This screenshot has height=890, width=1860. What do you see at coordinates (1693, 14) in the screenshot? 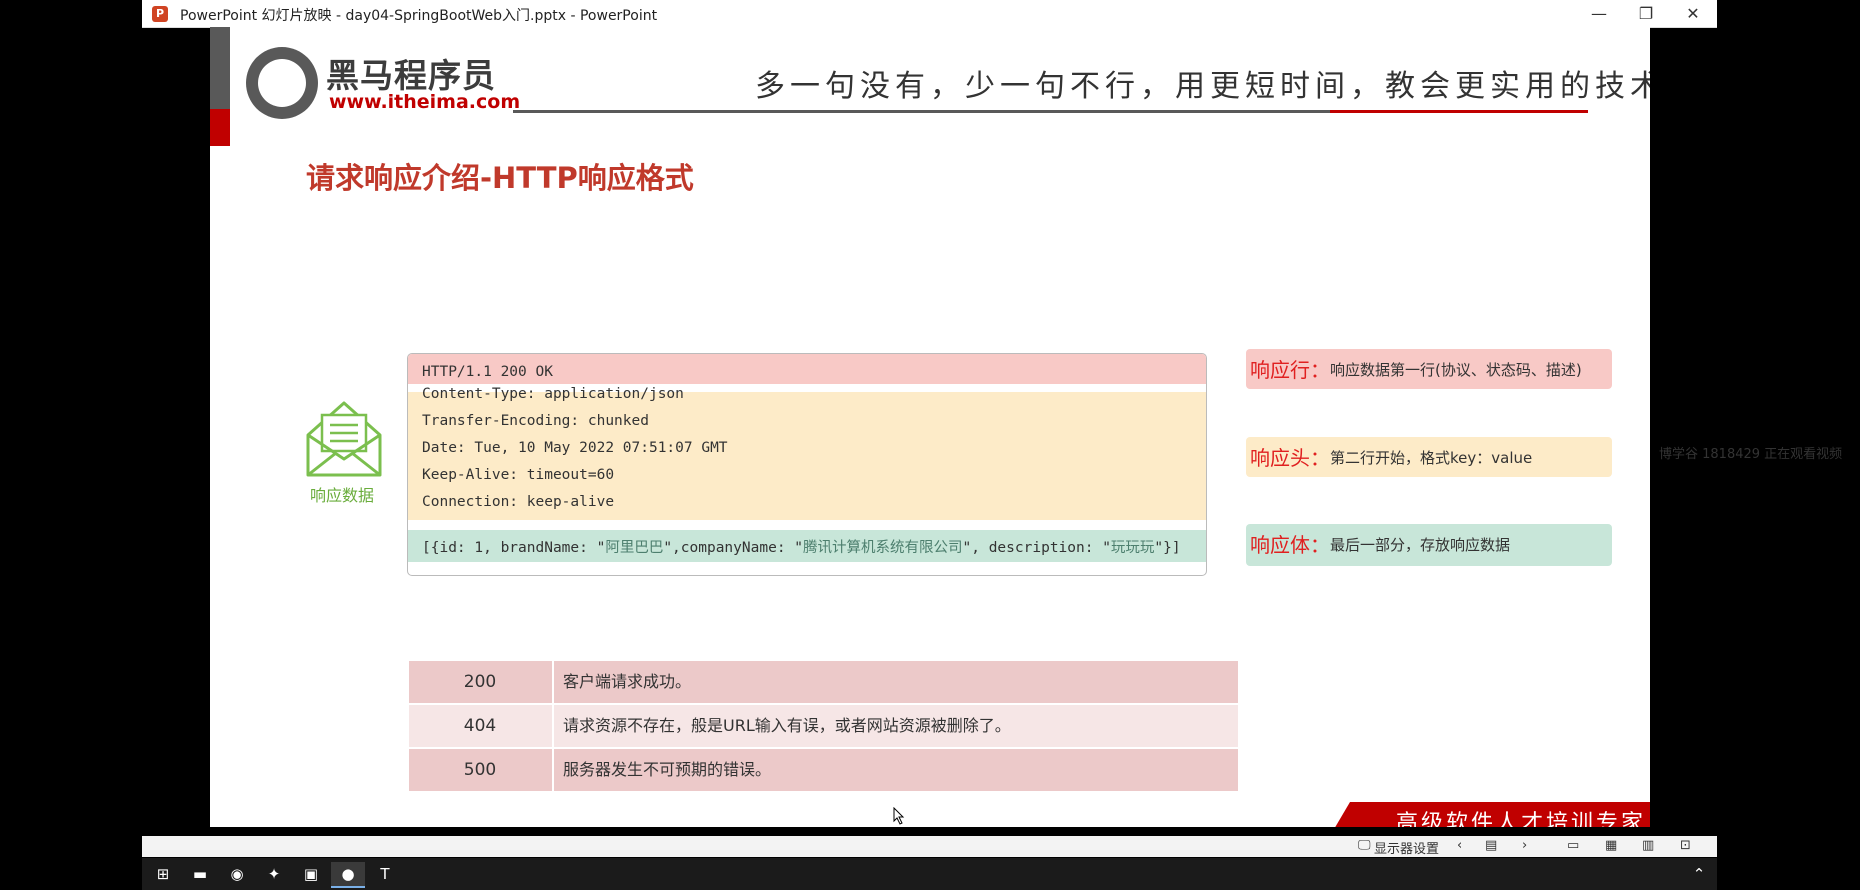
I see `close-button: ✕` at bounding box center [1693, 14].